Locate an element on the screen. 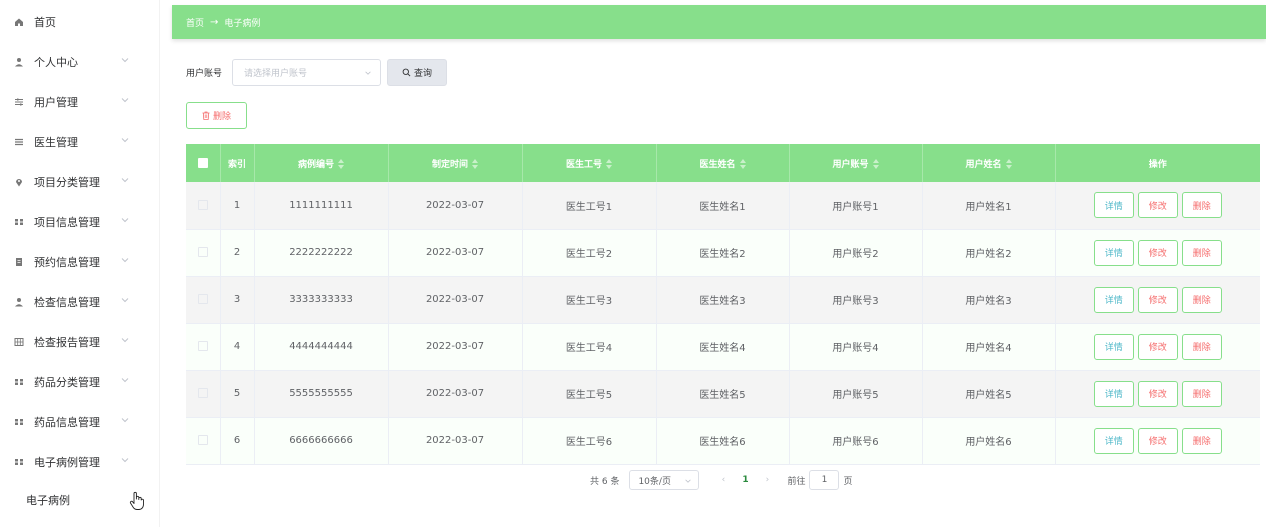  cell-index: 1 is located at coordinates (237, 206).